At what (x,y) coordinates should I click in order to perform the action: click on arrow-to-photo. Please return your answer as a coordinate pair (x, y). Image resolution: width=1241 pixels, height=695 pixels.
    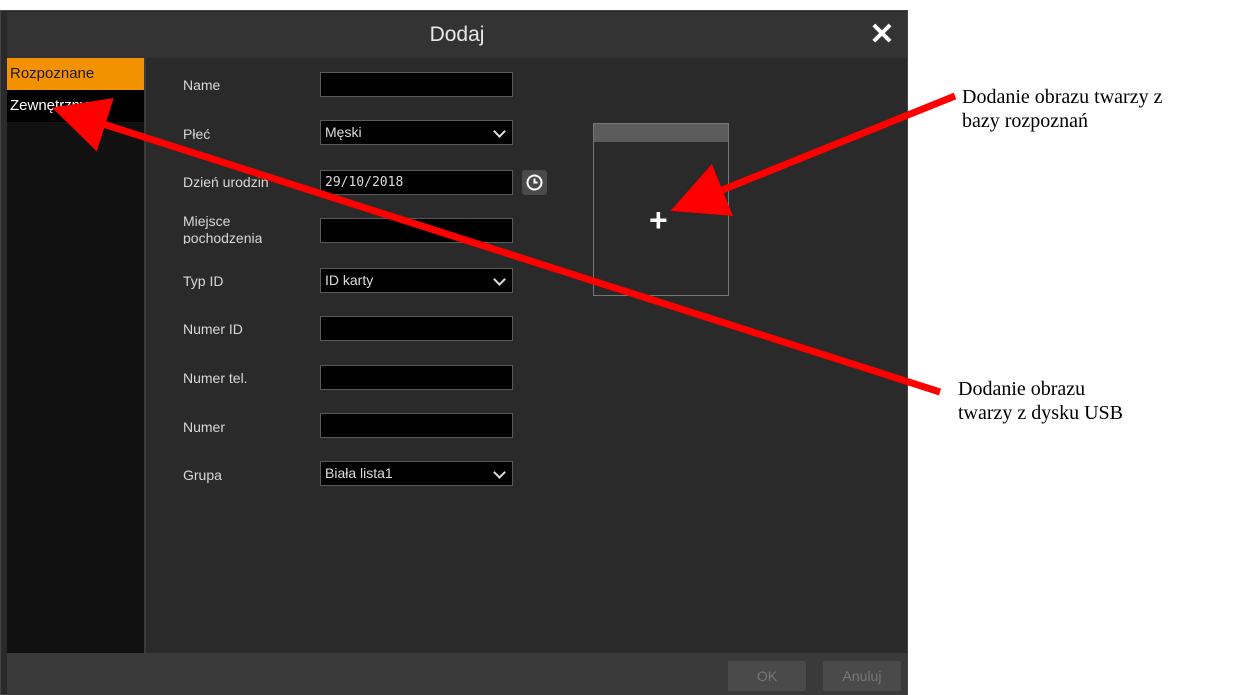
    Looking at the image, I should click on (813, 154).